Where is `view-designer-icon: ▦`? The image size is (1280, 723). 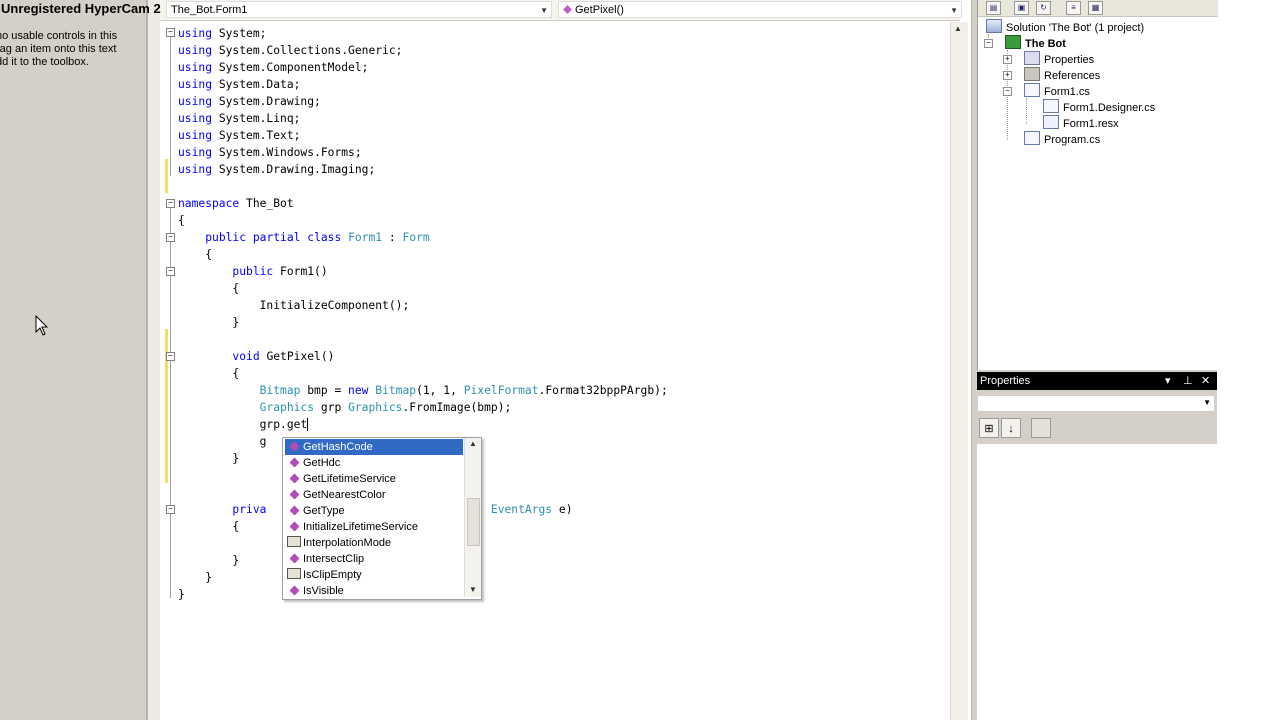
view-designer-icon: ▦ is located at coordinates (1095, 8).